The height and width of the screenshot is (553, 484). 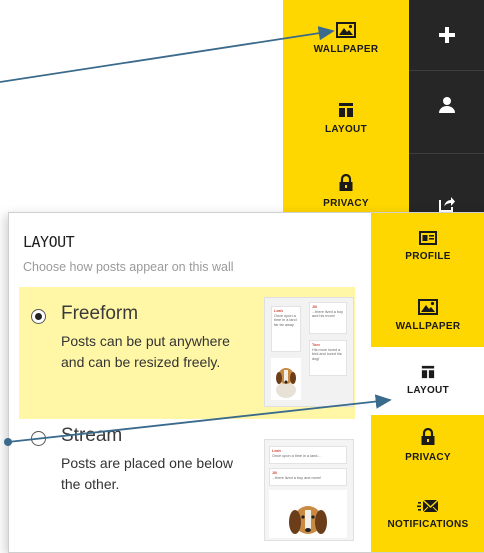 I want to click on sidebar-item-privacy: PRIVACY, so click(x=427, y=445).